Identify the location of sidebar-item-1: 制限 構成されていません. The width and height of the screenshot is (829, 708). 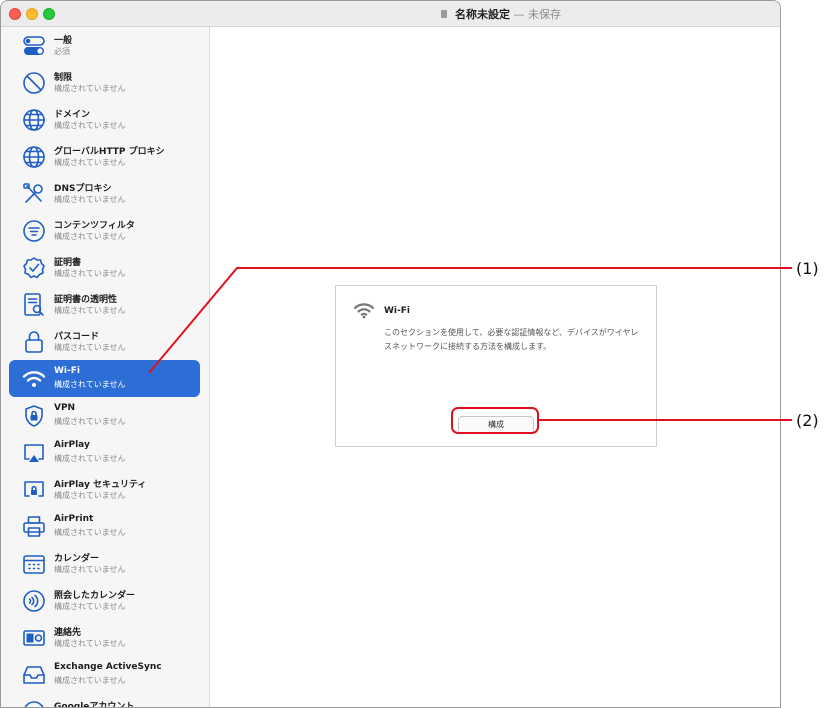
(104, 82).